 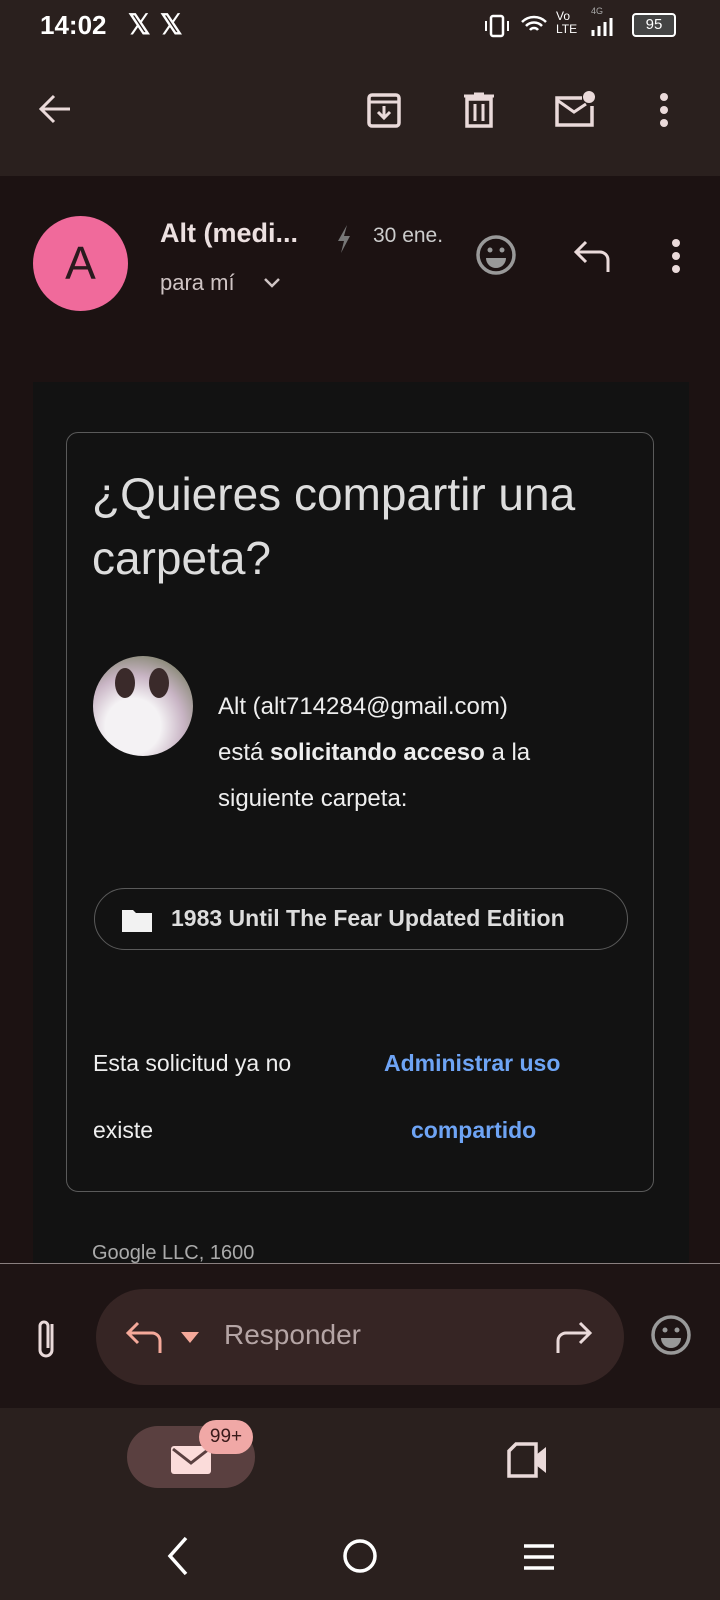 What do you see at coordinates (244, 752) in the screenshot?
I see `text: está` at bounding box center [244, 752].